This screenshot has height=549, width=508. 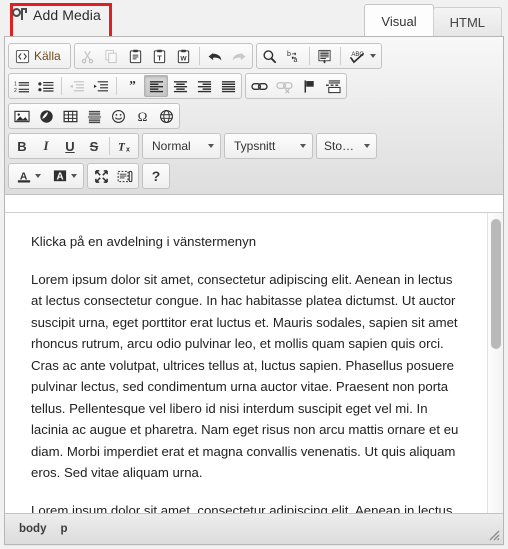 I want to click on tab-visual: Visual, so click(x=399, y=20).